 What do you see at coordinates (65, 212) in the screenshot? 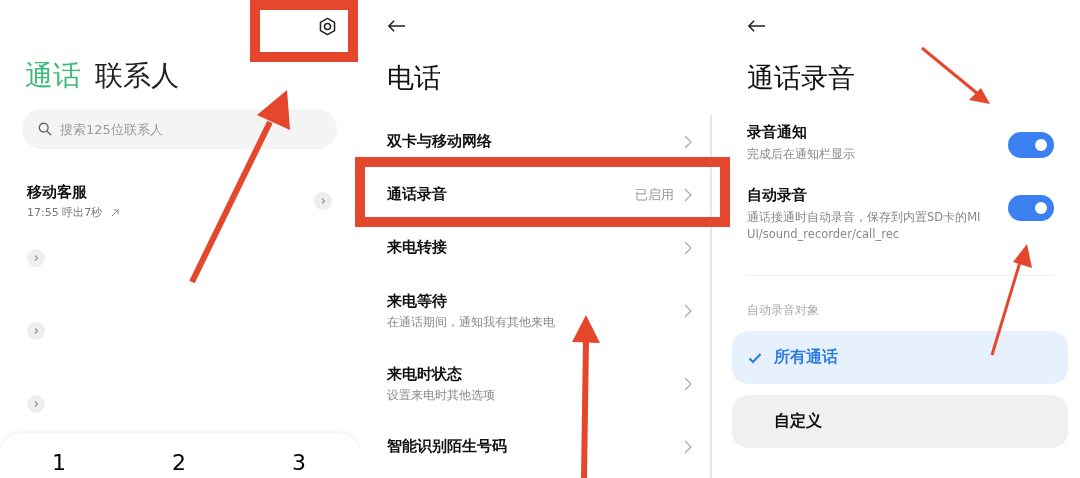
I see `call-detail: 17:55 呼出7秒` at bounding box center [65, 212].